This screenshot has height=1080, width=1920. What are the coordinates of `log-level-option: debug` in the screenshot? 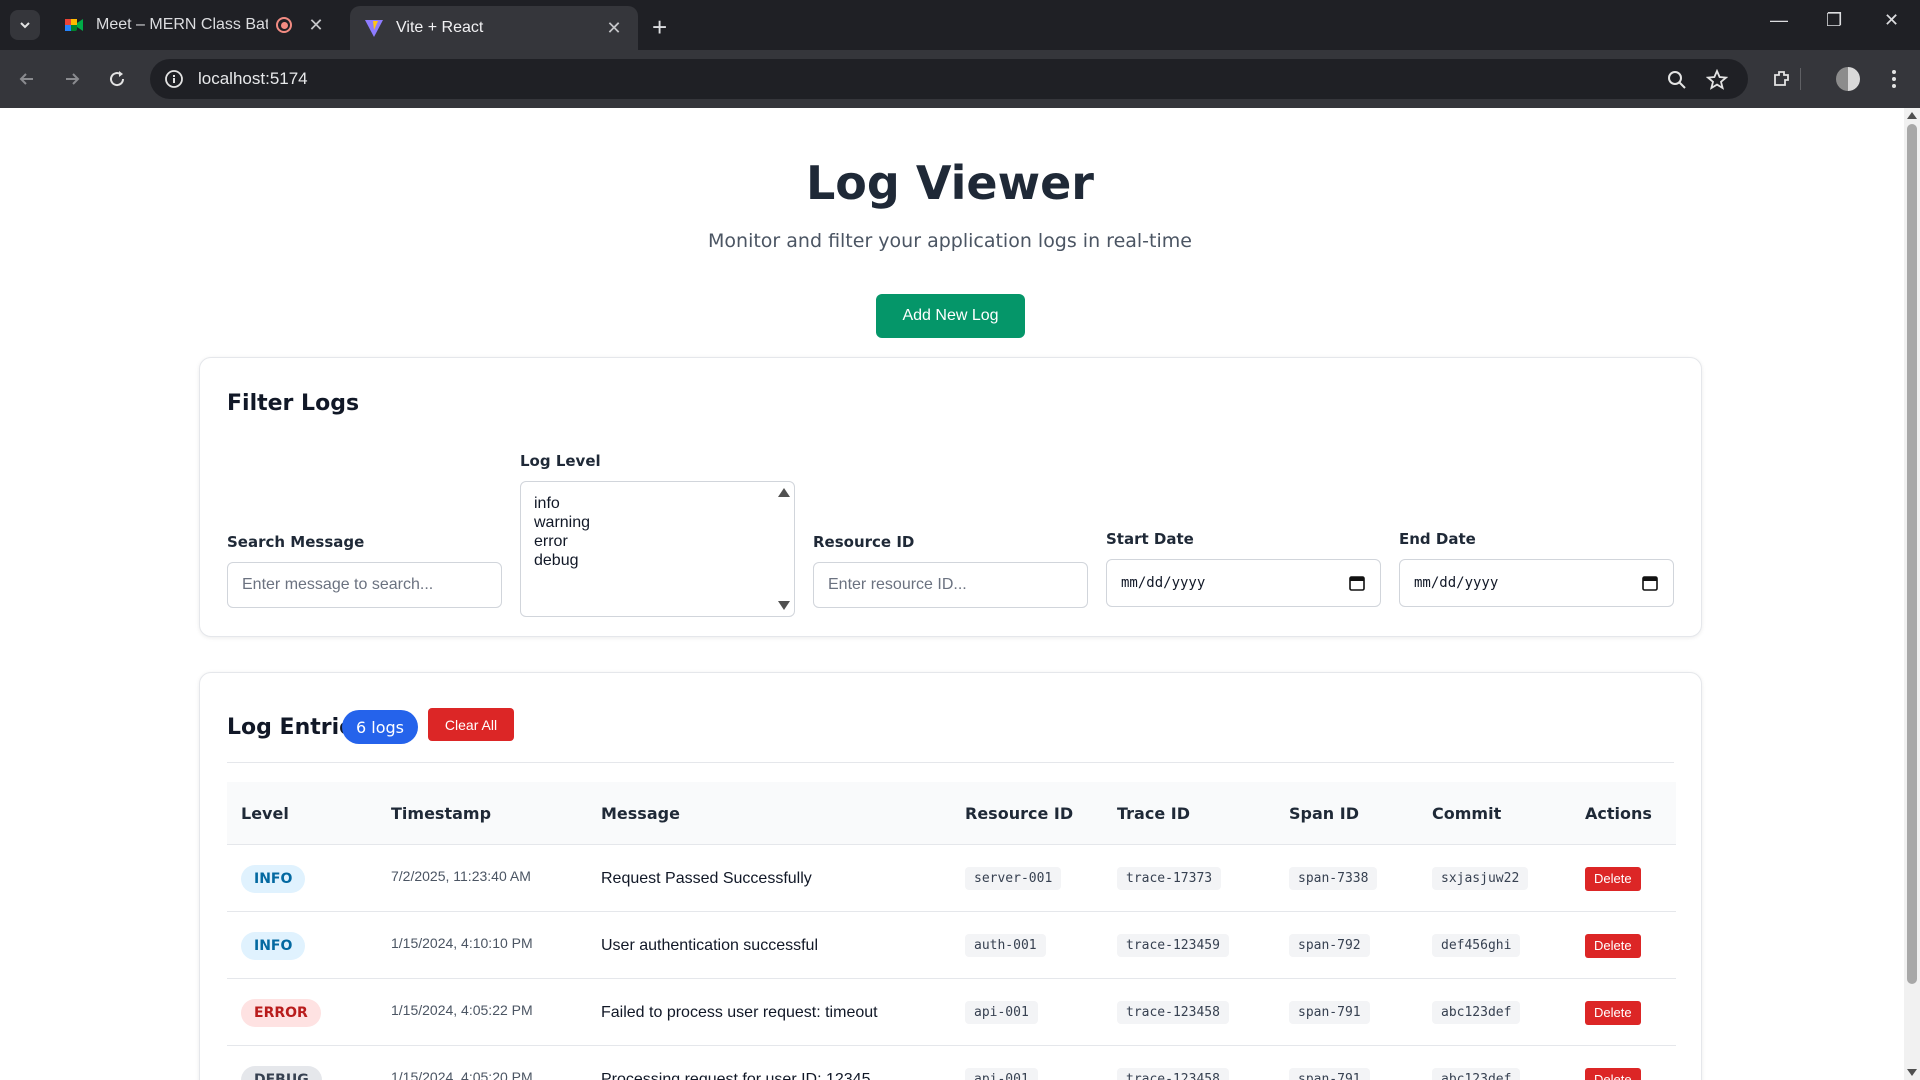 It's located at (657, 560).